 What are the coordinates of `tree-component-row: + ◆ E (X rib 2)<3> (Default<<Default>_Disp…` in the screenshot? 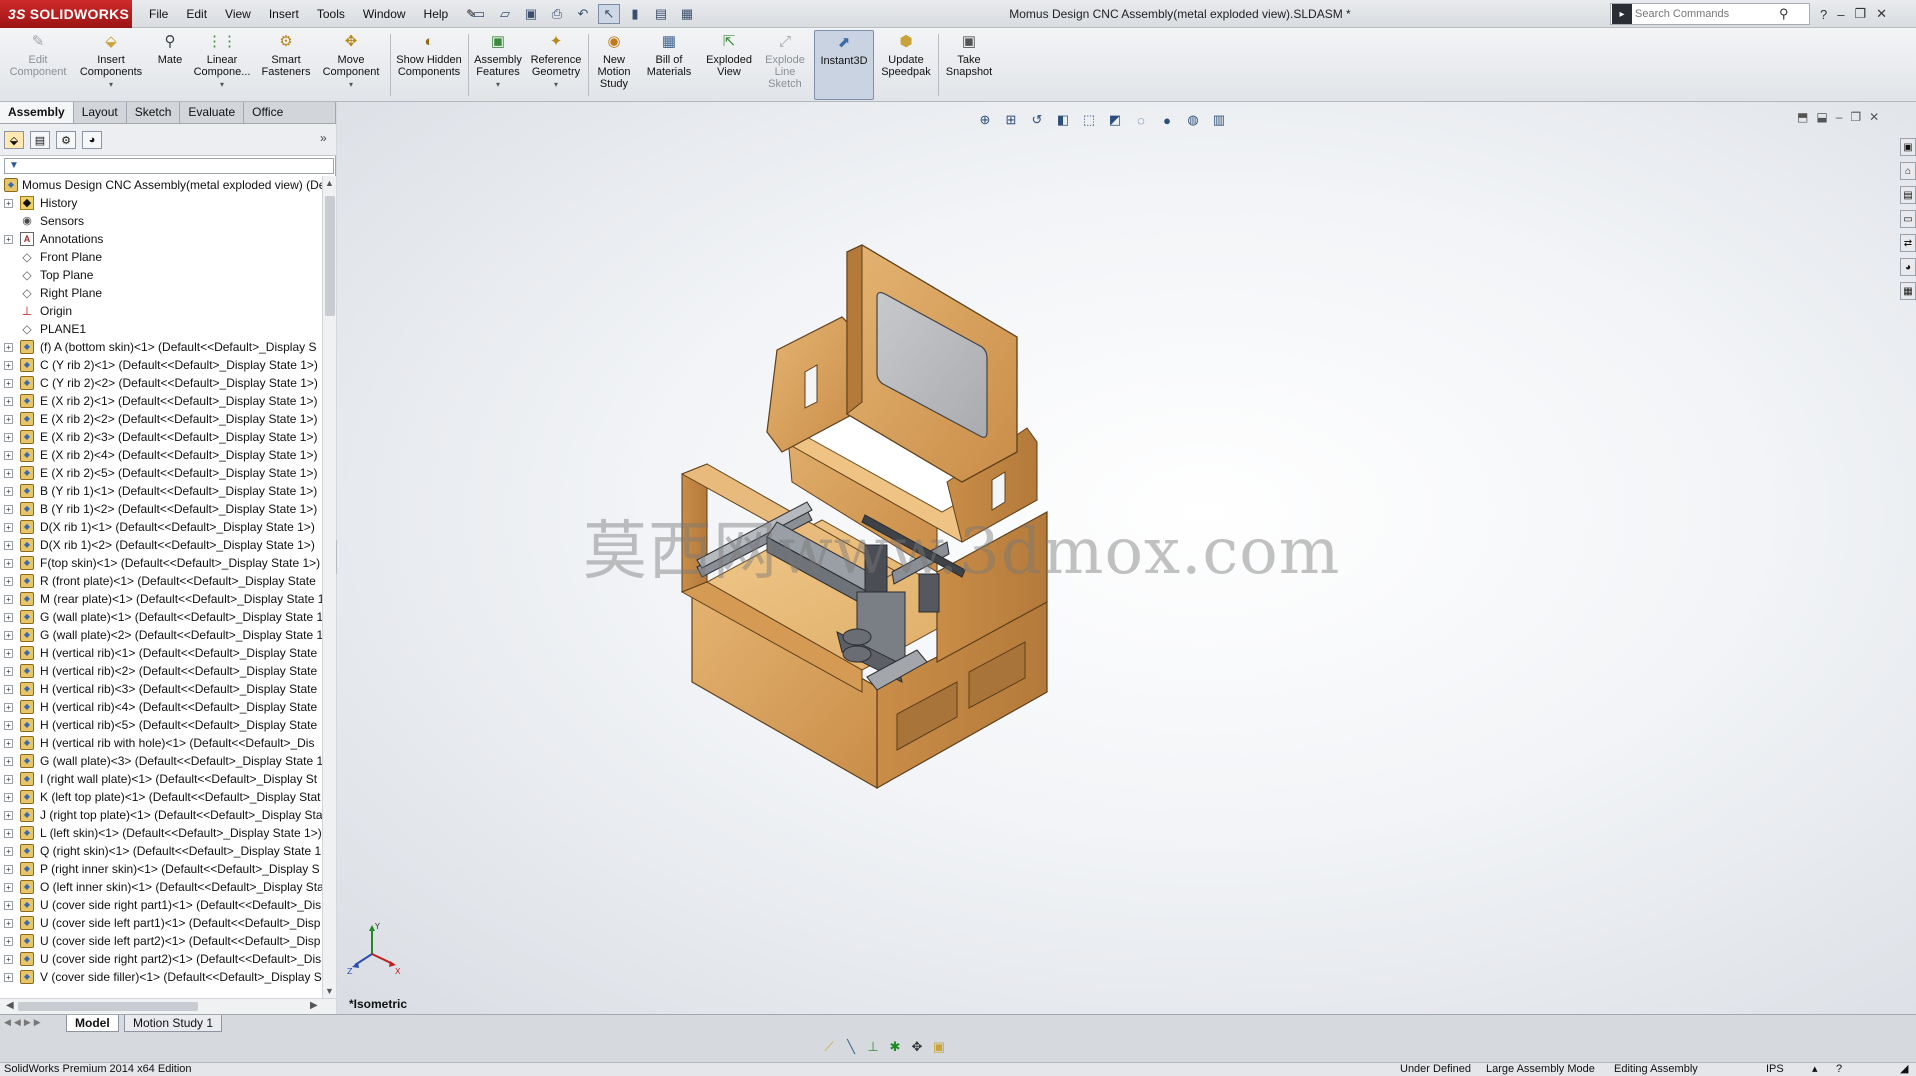 It's located at (161, 437).